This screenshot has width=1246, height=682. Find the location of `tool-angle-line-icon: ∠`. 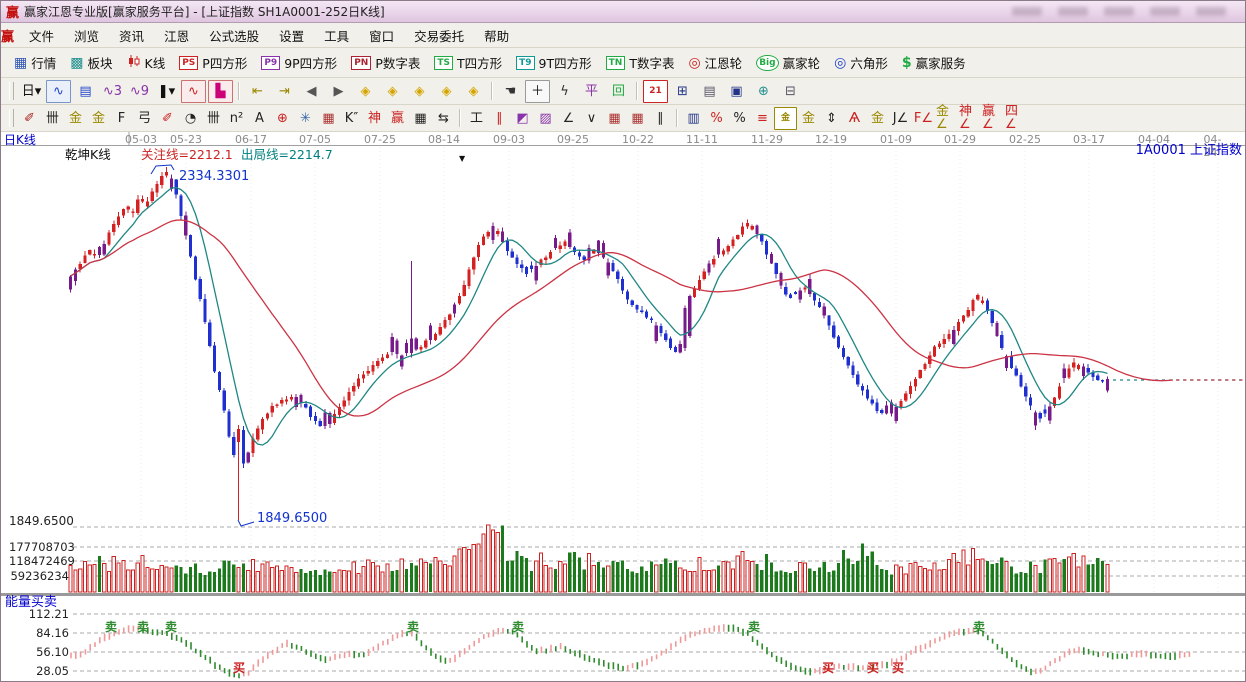

tool-angle-line-icon: ∠ is located at coordinates (568, 118).